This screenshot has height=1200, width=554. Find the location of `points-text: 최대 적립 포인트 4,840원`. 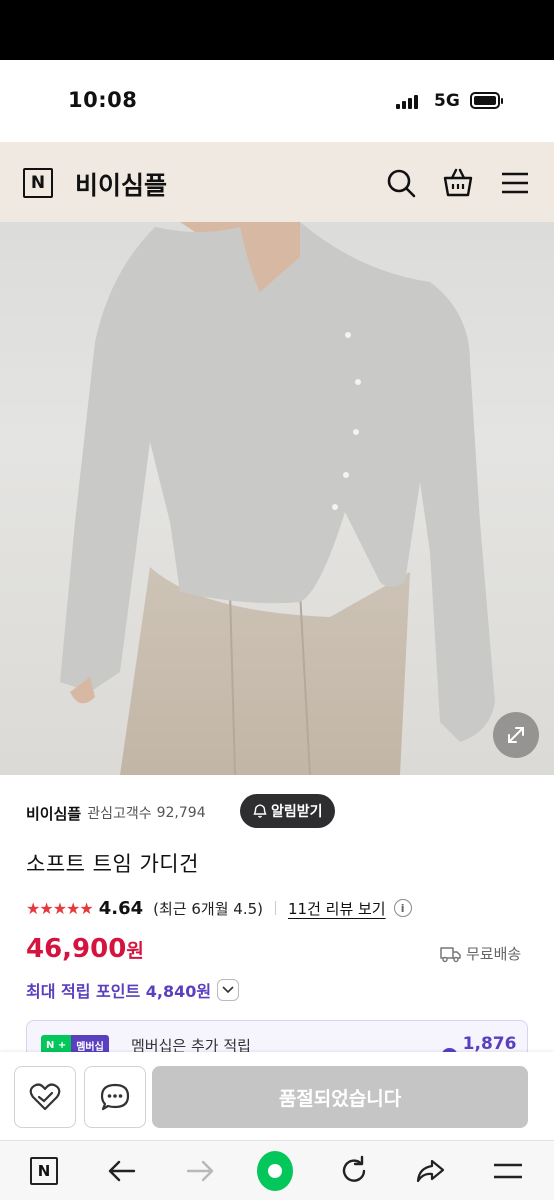

points-text: 최대 적립 포인트 4,840원 is located at coordinates (119, 991).